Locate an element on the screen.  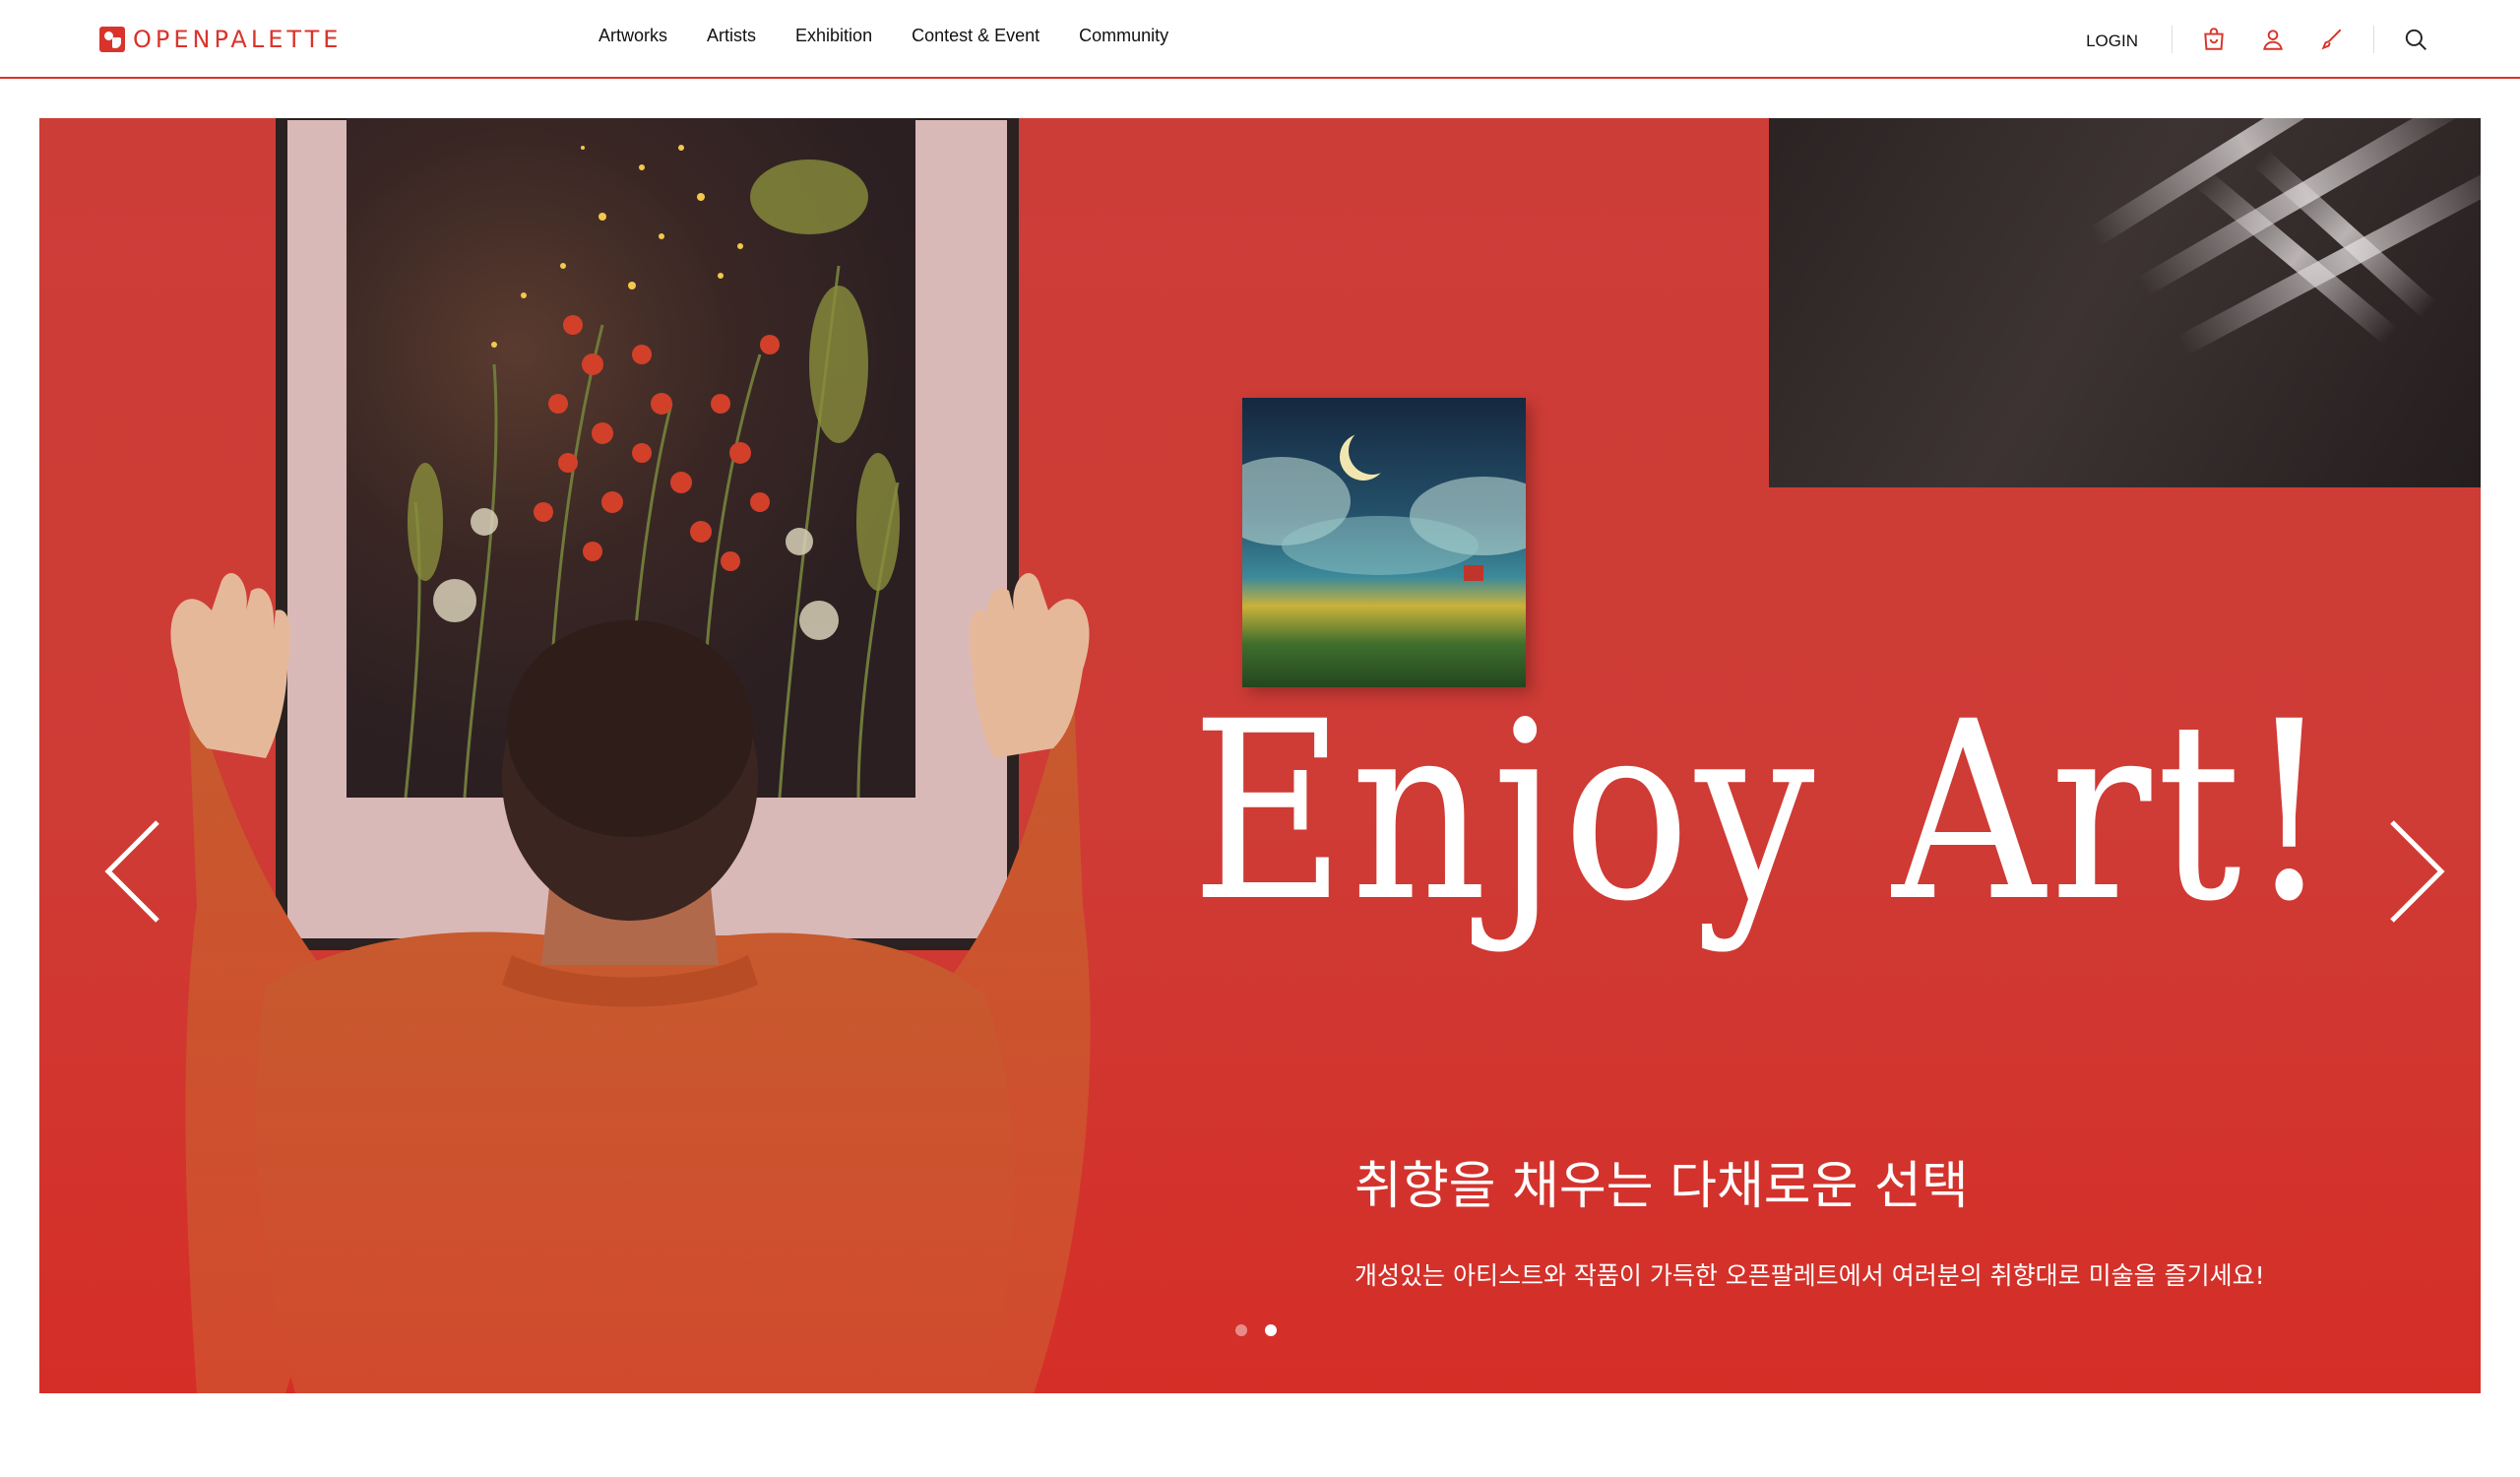
slider-prev-button is located at coordinates (132, 872).